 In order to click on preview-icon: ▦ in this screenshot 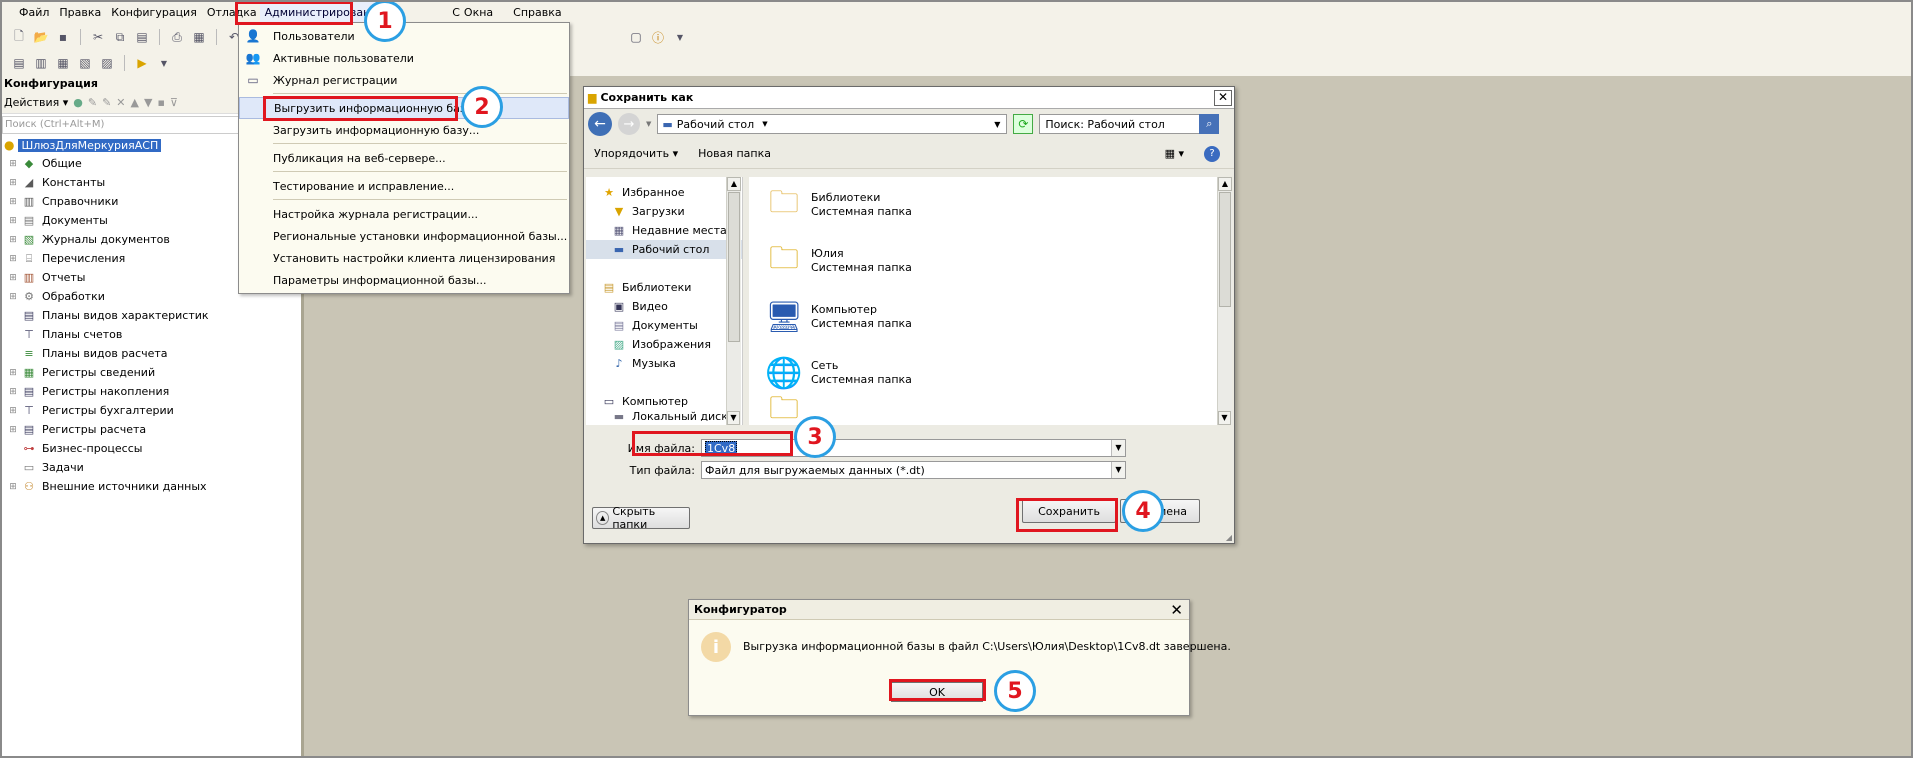, I will do `click(199, 37)`.